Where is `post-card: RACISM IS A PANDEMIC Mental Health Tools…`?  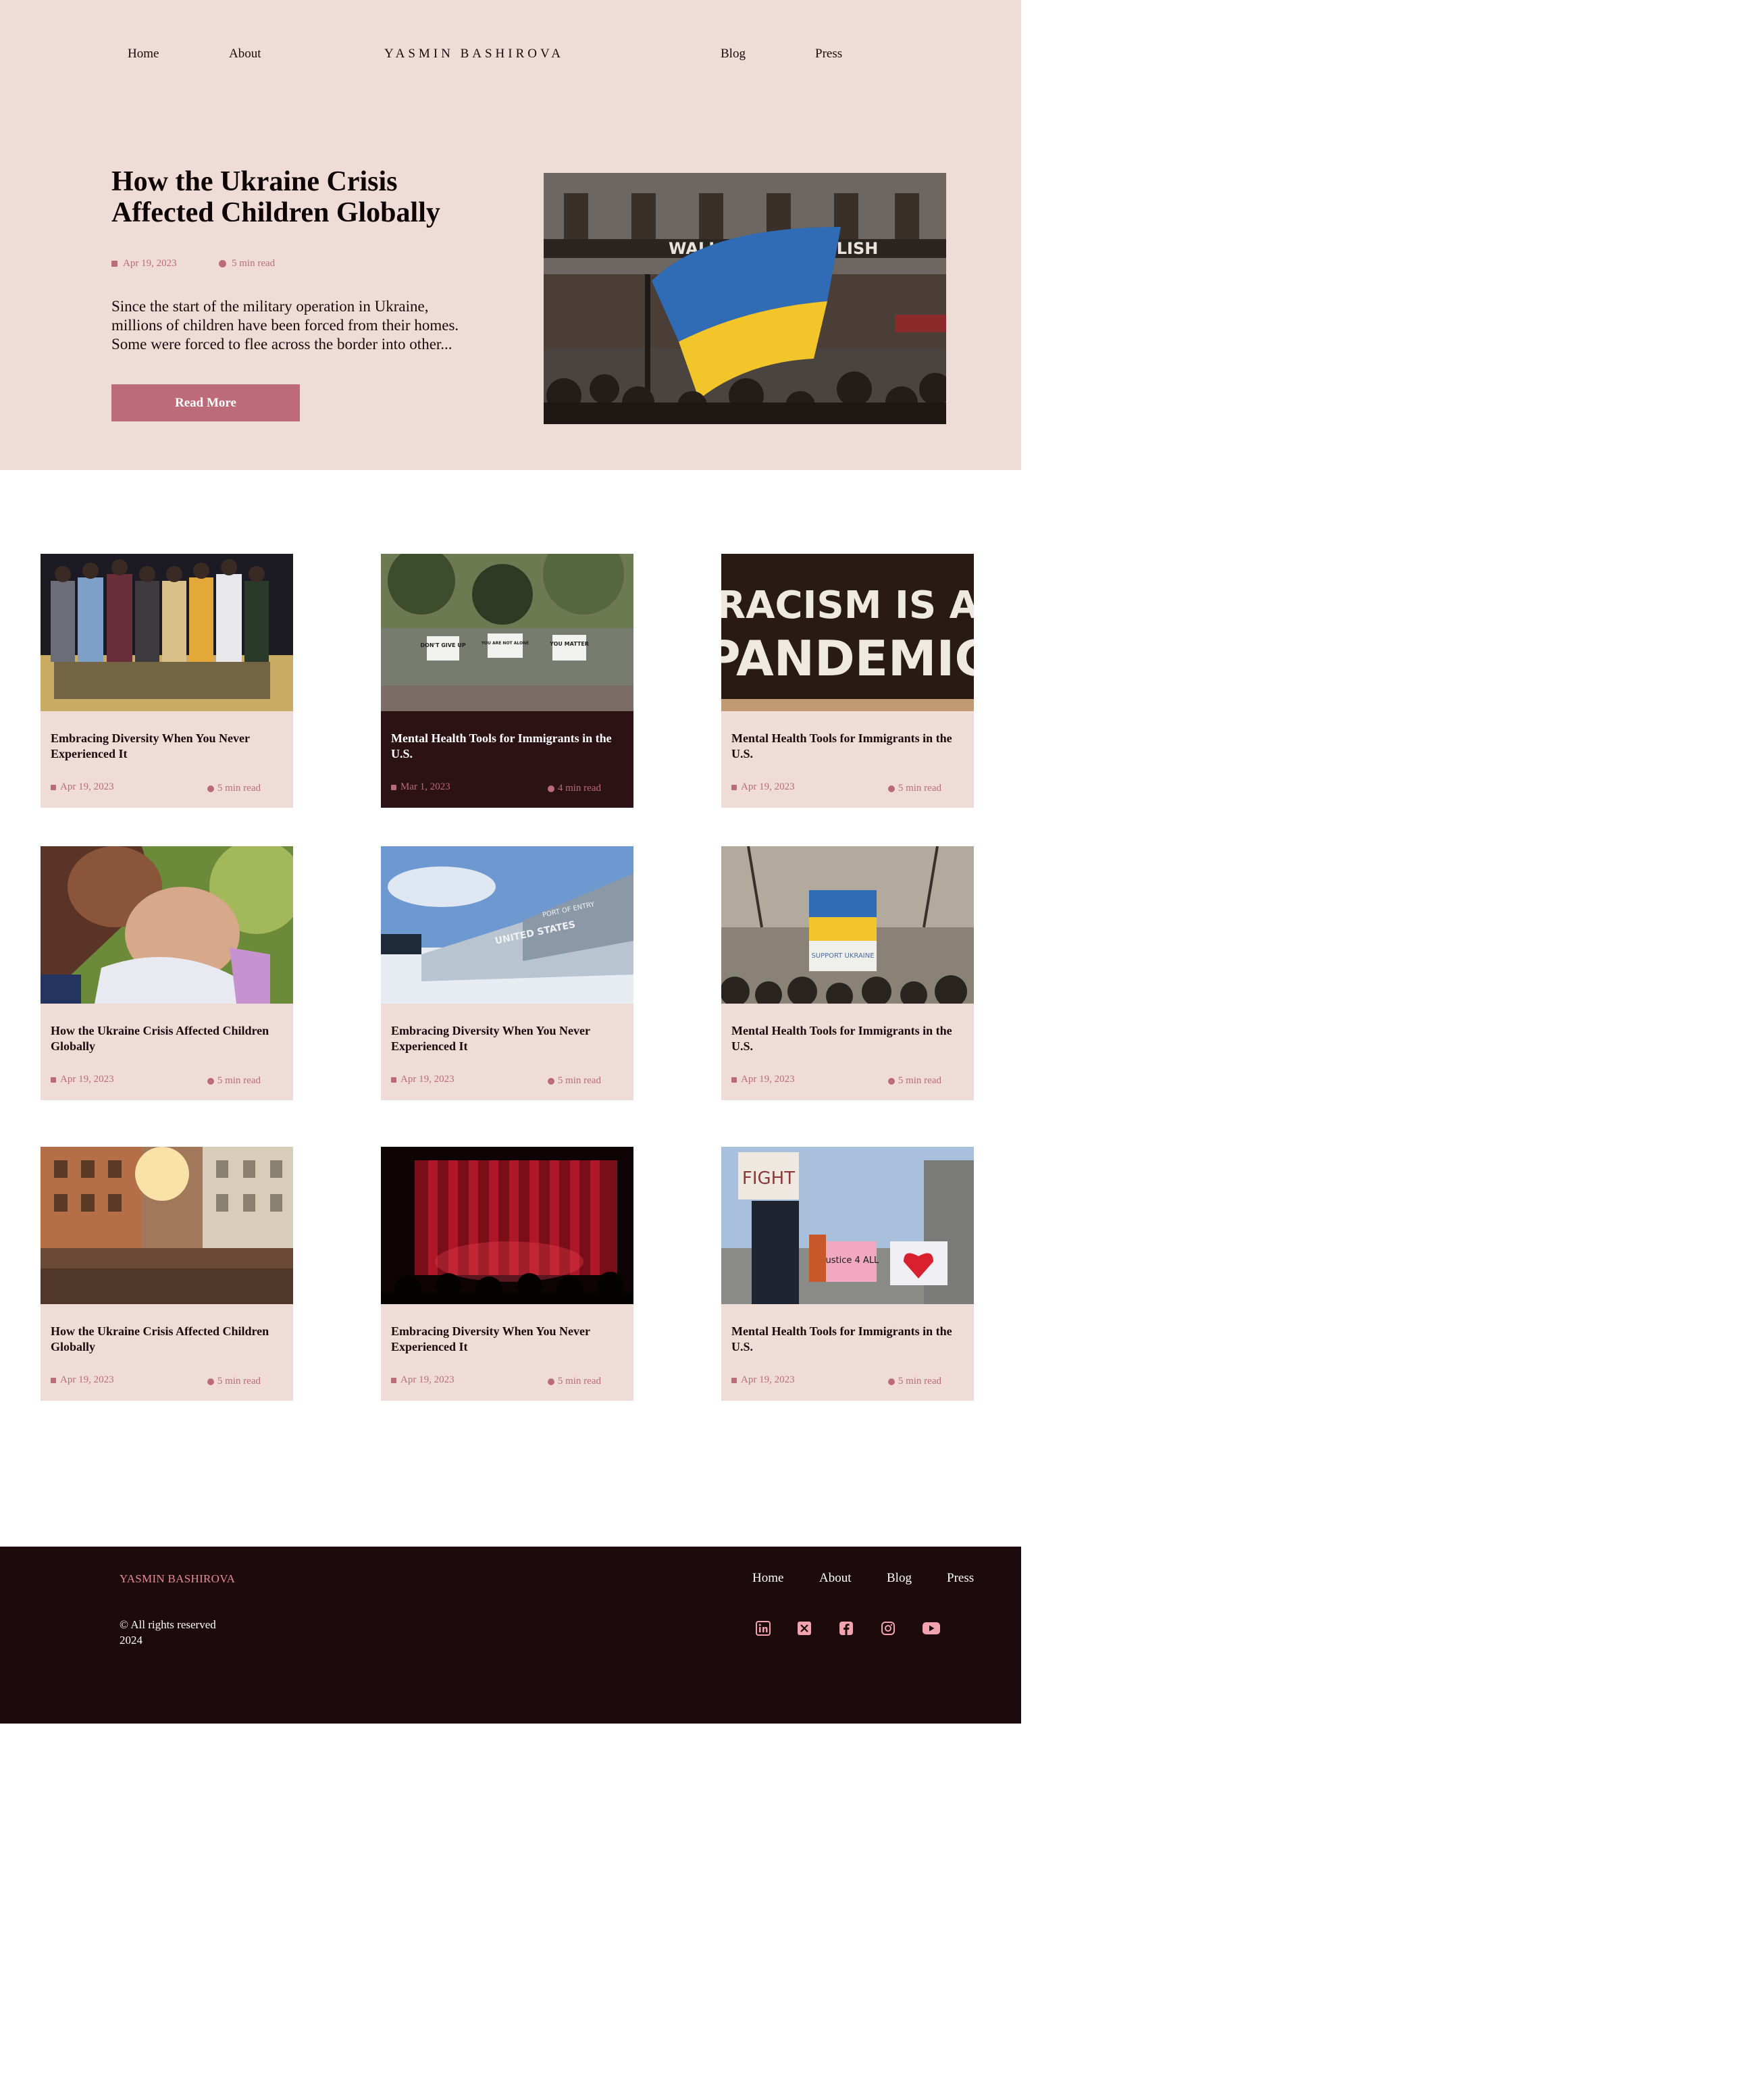
post-card: RACISM IS A PANDEMIC Mental Health Tools… is located at coordinates (847, 681).